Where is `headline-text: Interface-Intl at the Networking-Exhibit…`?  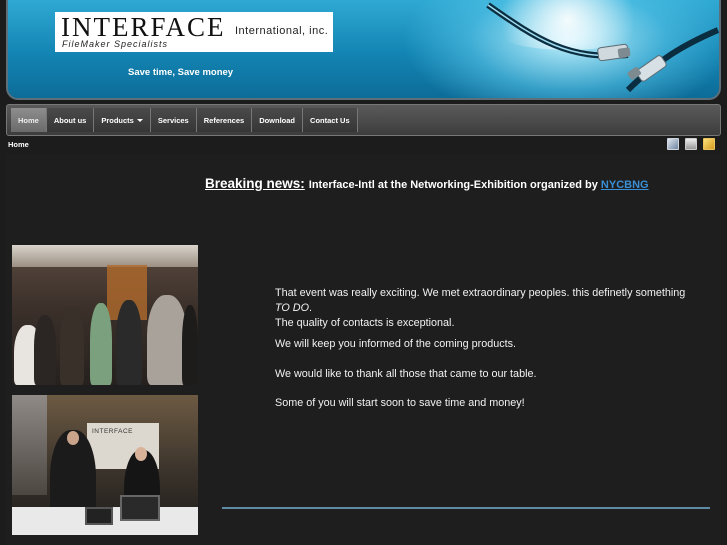
headline-text: Interface-Intl at the Networking-Exhibit… is located at coordinates (453, 185).